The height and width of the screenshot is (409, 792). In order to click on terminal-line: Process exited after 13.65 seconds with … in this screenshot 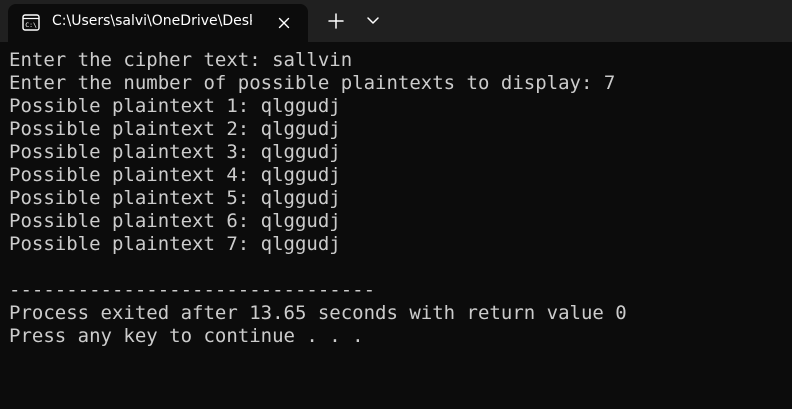, I will do `click(318, 313)`.